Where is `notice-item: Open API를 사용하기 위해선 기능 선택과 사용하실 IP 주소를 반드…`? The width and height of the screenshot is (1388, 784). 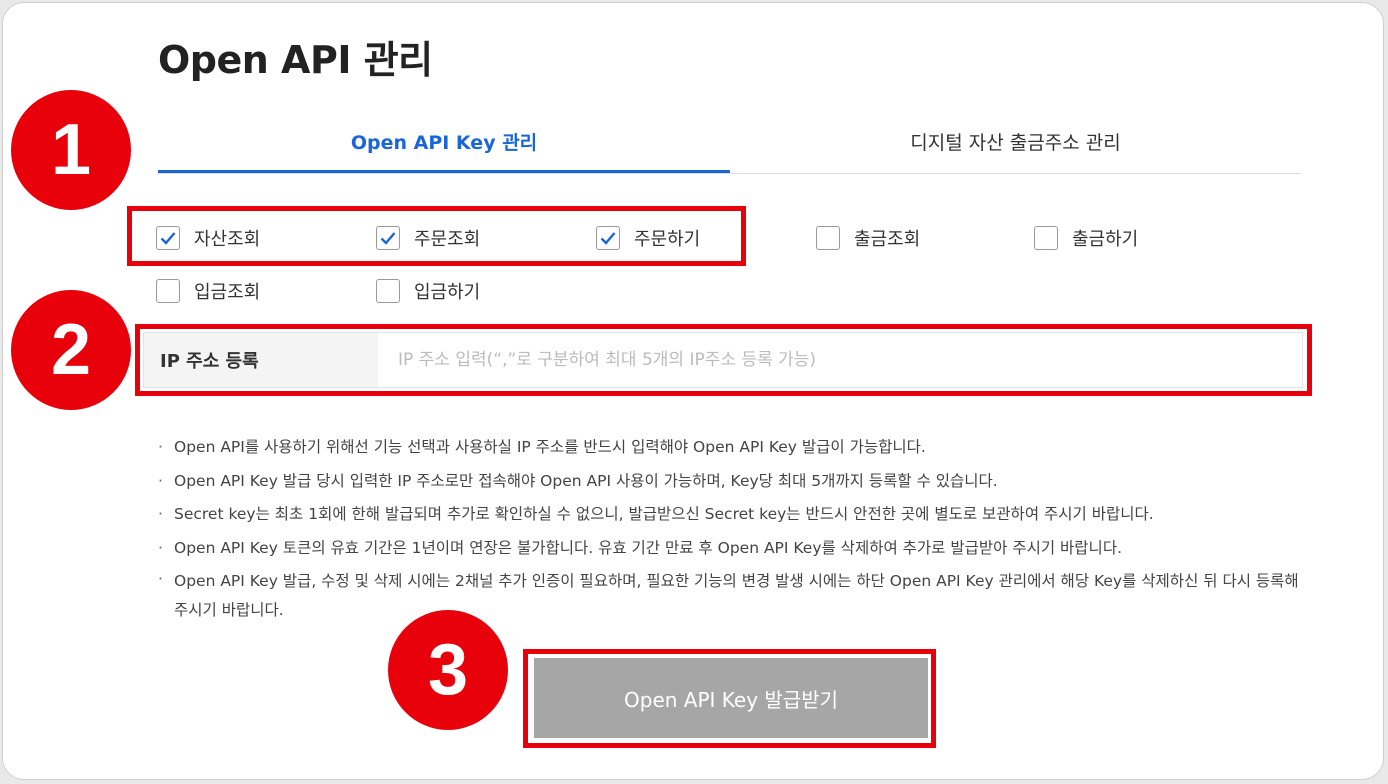 notice-item: Open API를 사용하기 위해선 기능 선택과 사용하실 IP 주소를 반드… is located at coordinates (733, 448).